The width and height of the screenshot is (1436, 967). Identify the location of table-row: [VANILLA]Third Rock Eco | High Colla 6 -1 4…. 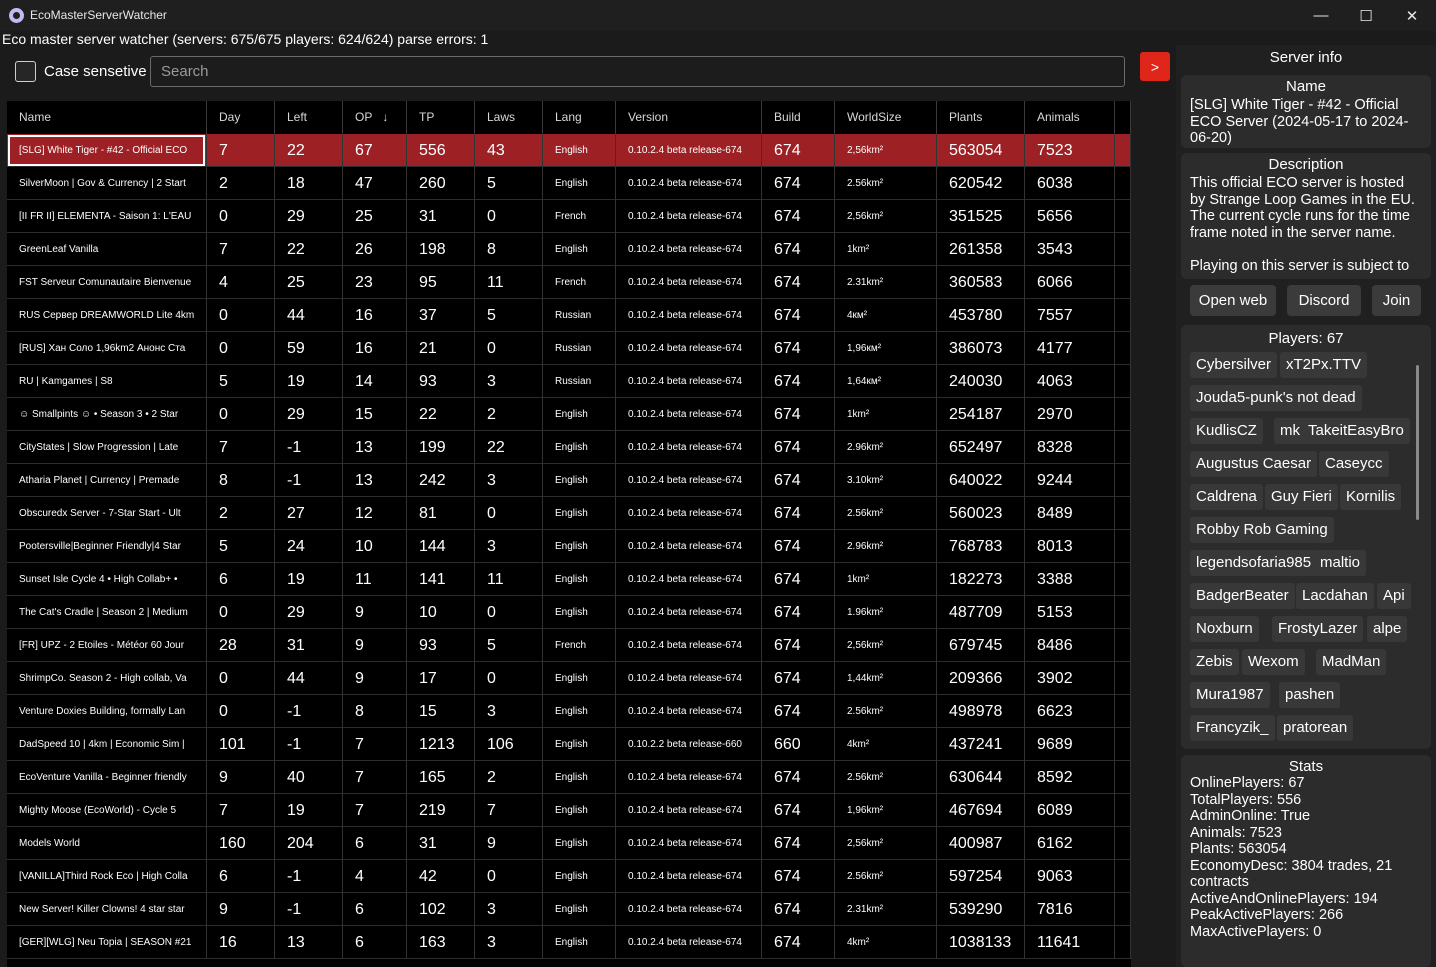
(569, 876).